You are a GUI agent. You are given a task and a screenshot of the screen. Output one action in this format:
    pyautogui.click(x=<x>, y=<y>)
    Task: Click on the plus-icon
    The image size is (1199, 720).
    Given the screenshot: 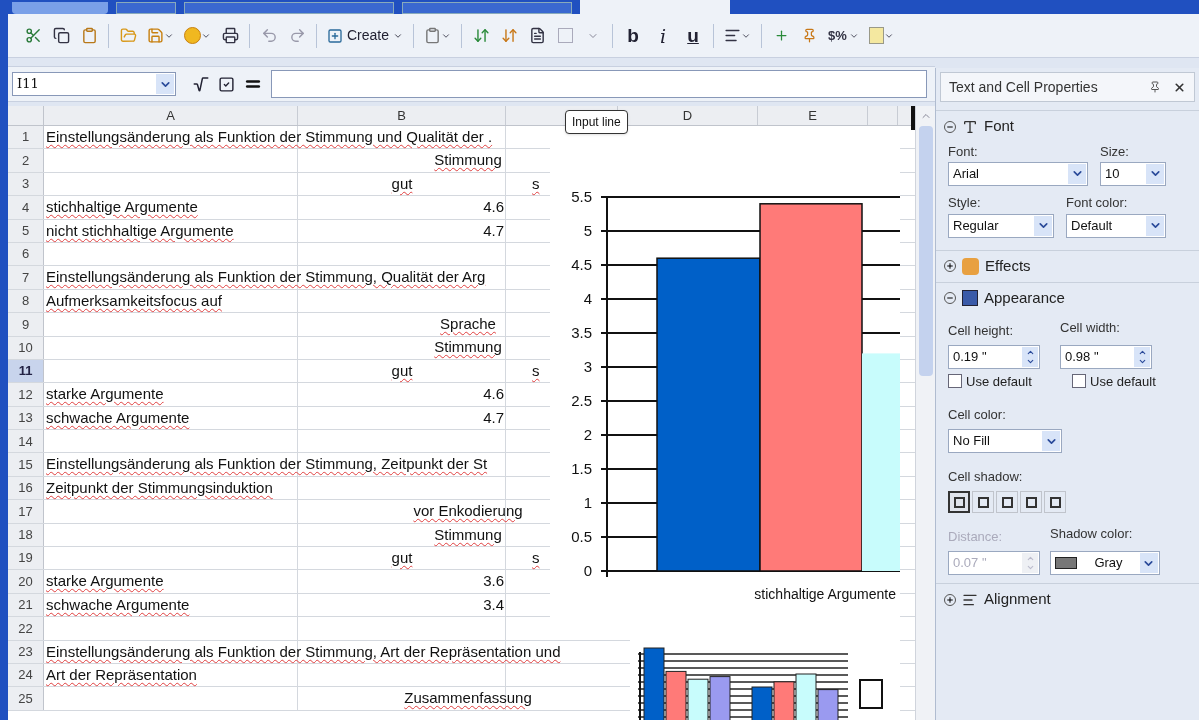 What is the action you would take?
    pyautogui.click(x=950, y=599)
    